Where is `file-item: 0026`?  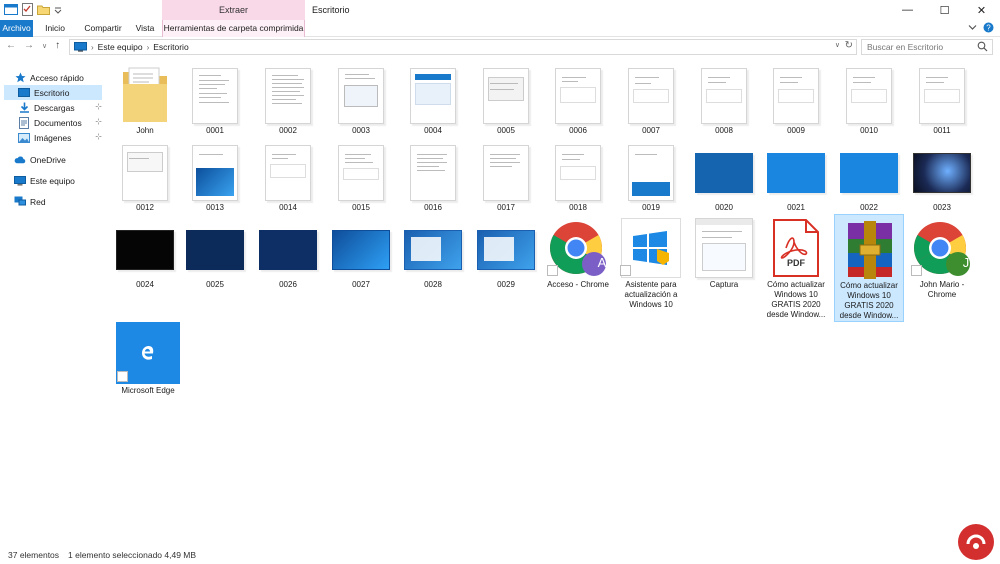
file-item: 0026 is located at coordinates (288, 252).